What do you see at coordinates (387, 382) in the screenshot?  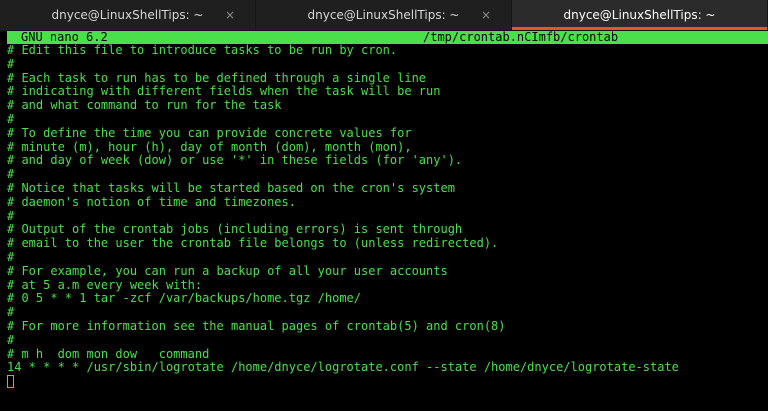 I see `cursor-line` at bounding box center [387, 382].